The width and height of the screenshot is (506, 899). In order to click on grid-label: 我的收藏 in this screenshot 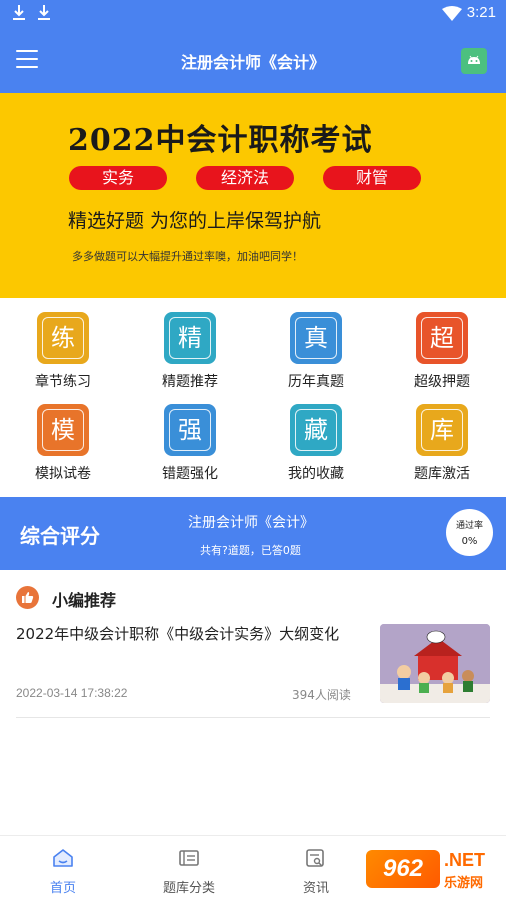, I will do `click(316, 474)`.